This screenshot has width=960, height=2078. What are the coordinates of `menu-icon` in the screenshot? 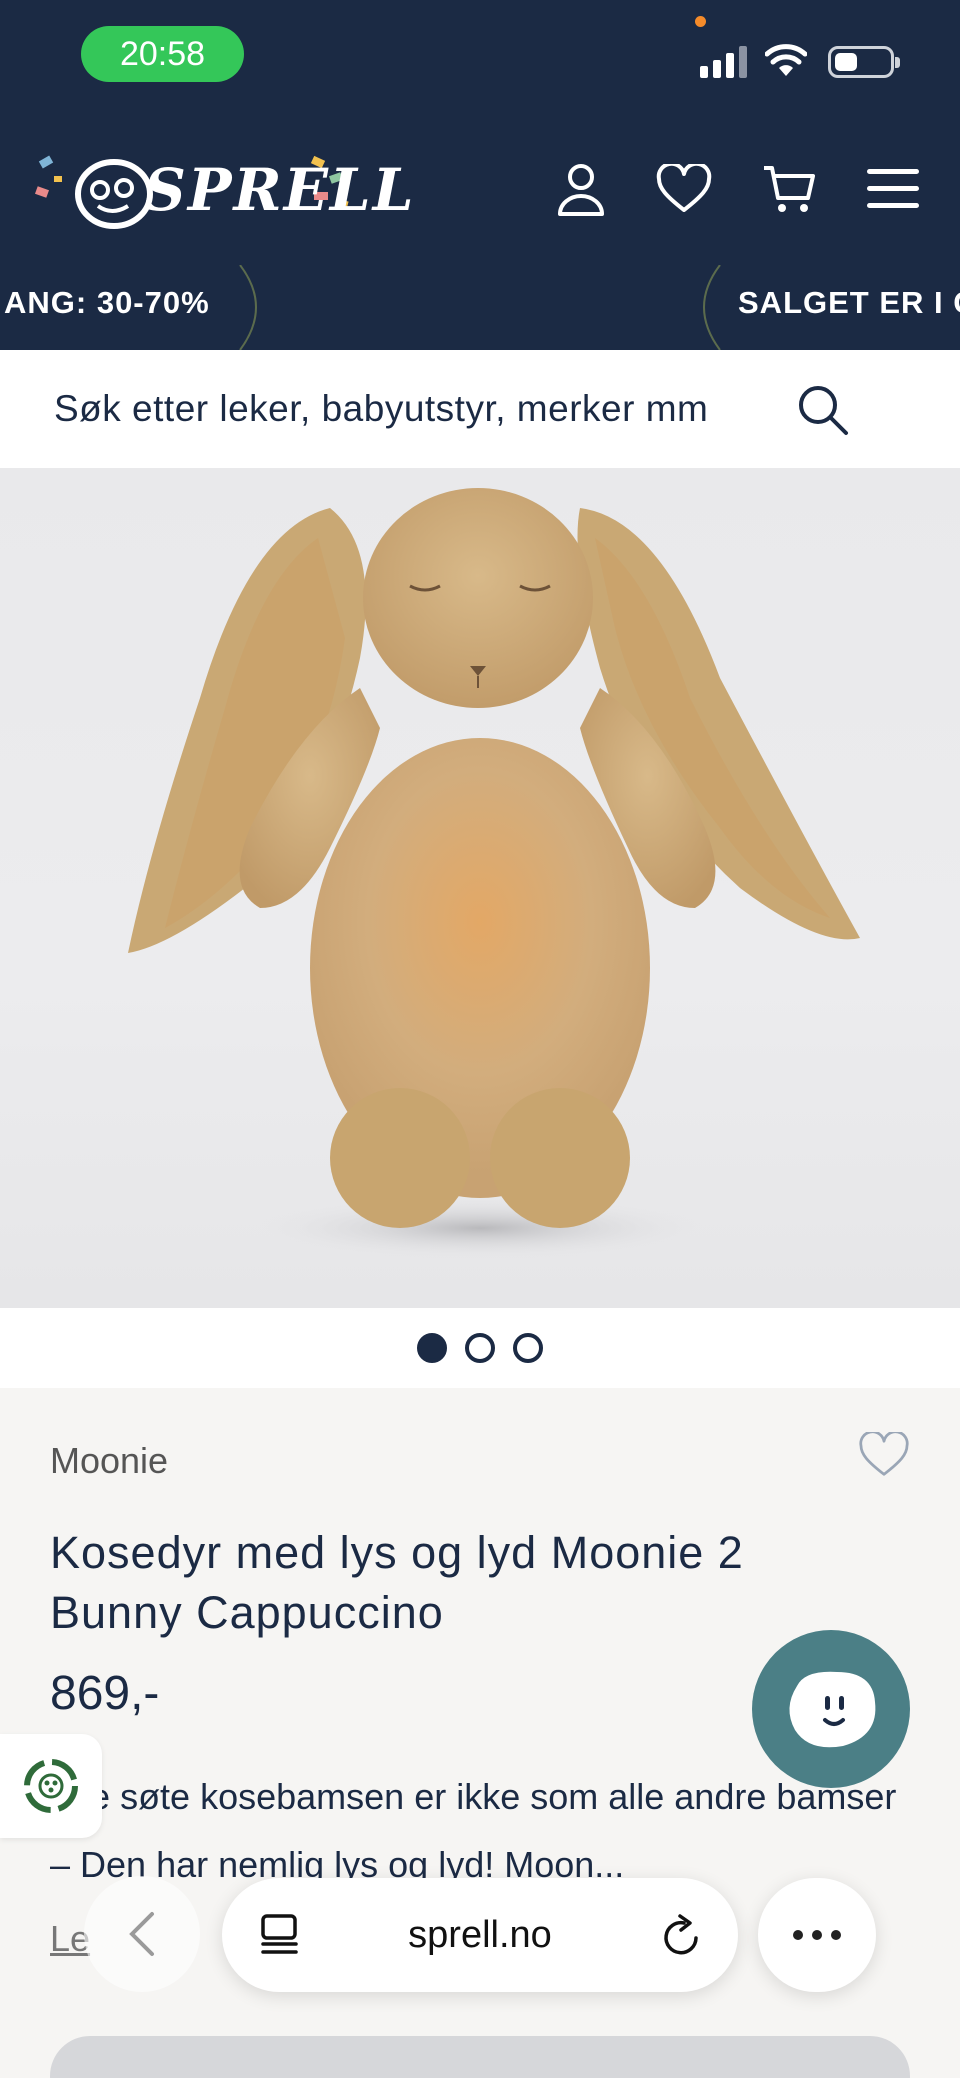 It's located at (893, 189).